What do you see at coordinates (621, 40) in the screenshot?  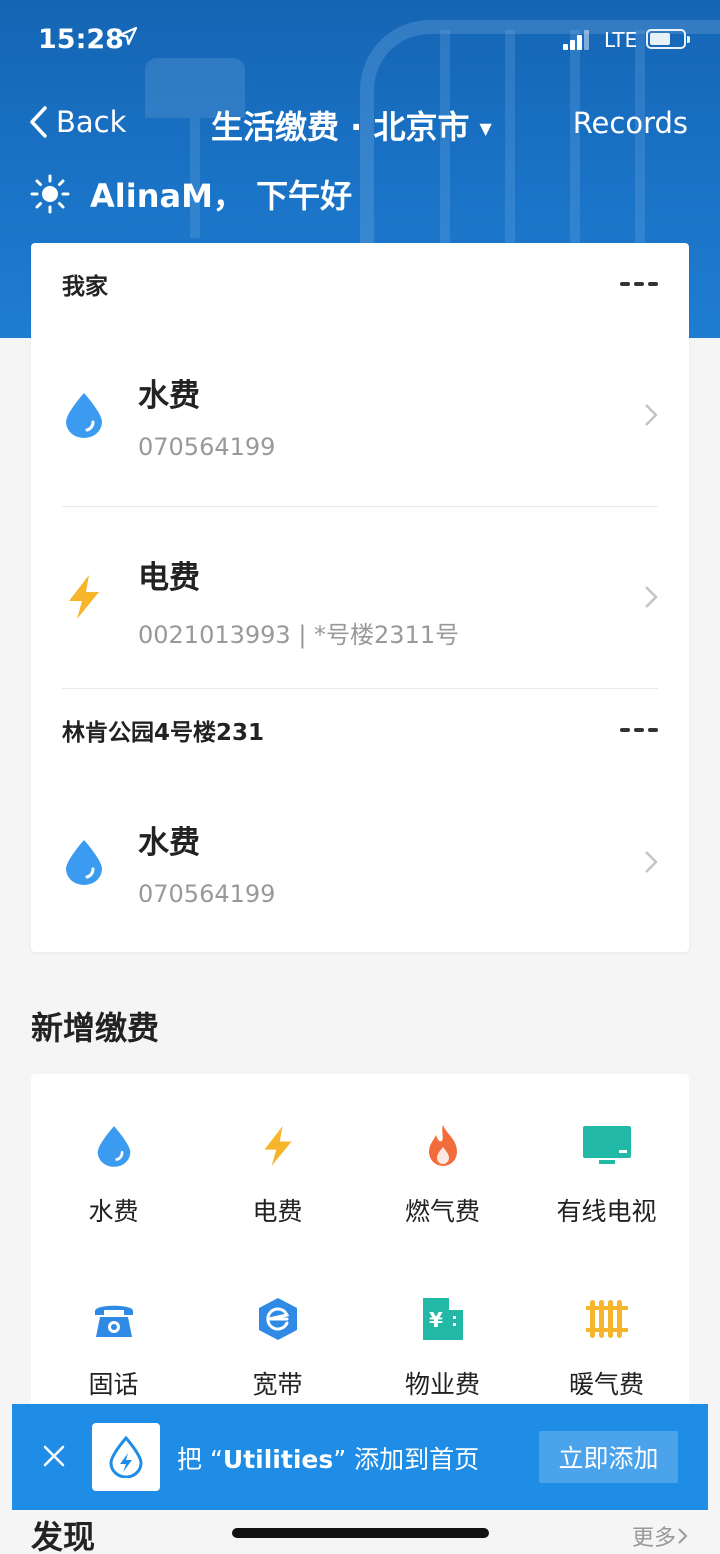 I see `network-type: LTE` at bounding box center [621, 40].